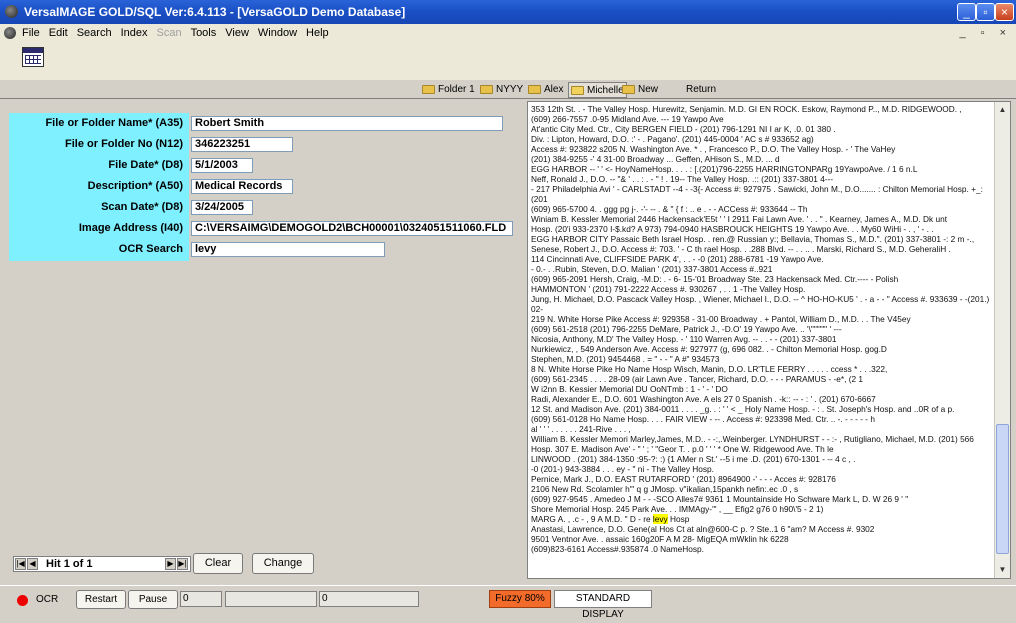 Image resolution: width=1016 pixels, height=623 pixels. What do you see at coordinates (237, 33) in the screenshot?
I see `menu-view: View` at bounding box center [237, 33].